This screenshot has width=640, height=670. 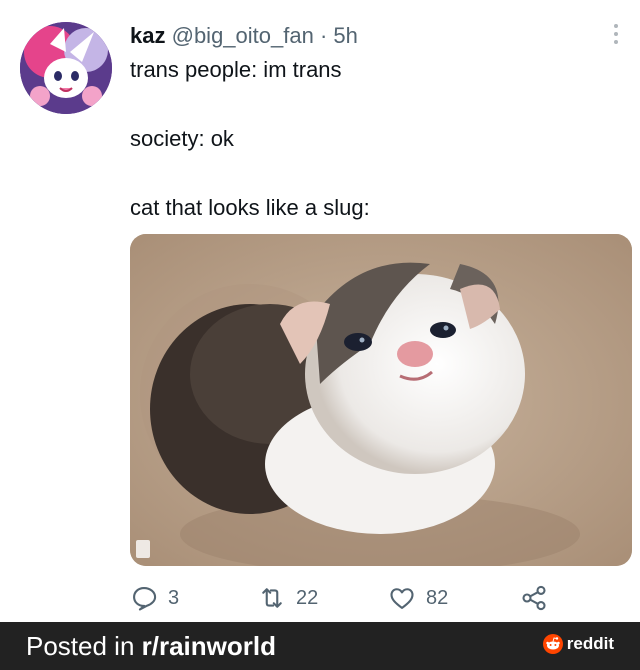 I want to click on like-count: 82, so click(x=437, y=597).